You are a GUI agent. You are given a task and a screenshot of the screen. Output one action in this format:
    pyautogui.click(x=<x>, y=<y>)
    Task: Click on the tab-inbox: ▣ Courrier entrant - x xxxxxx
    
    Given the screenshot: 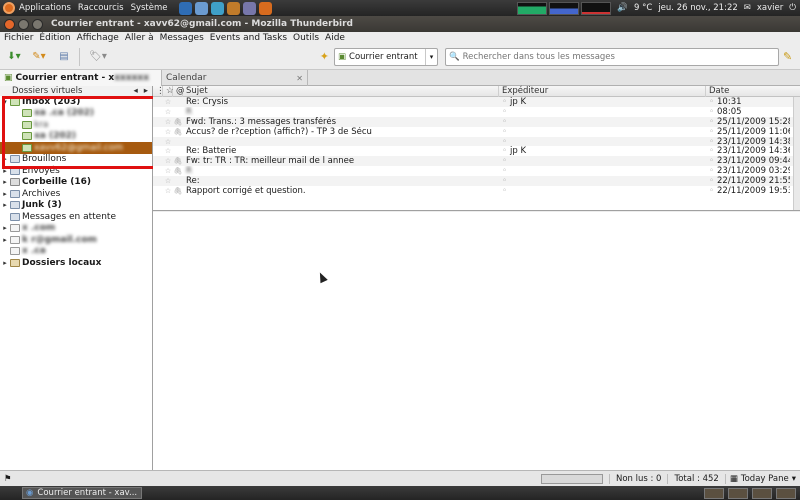 What is the action you would take?
    pyautogui.click(x=81, y=78)
    